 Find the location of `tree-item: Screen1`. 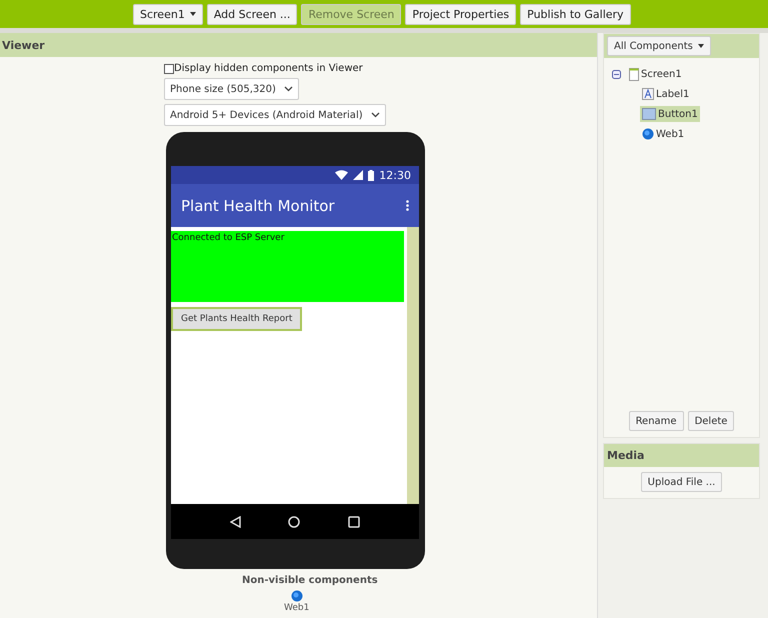

tree-item: Screen1 is located at coordinates (655, 74).